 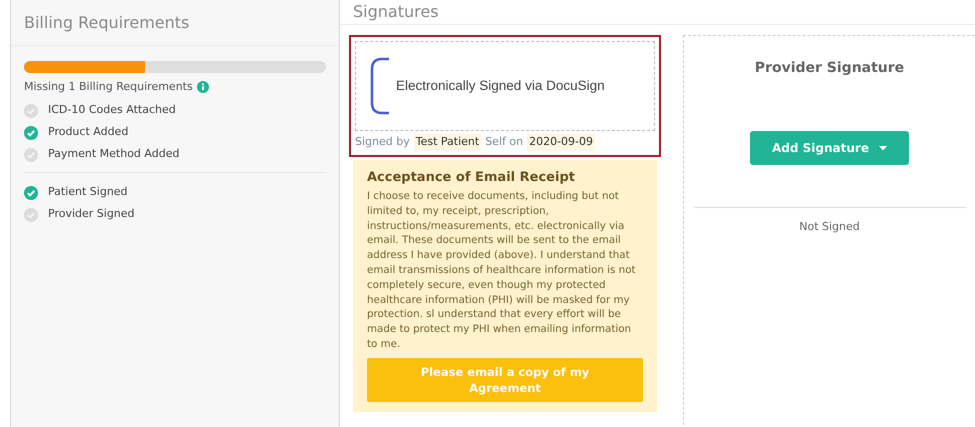 I want to click on provider-title: Provider Signature, so click(x=829, y=68).